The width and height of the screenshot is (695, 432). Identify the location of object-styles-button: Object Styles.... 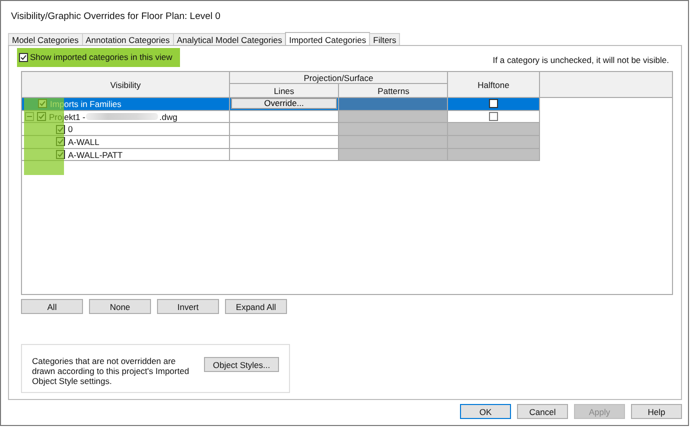
(241, 364).